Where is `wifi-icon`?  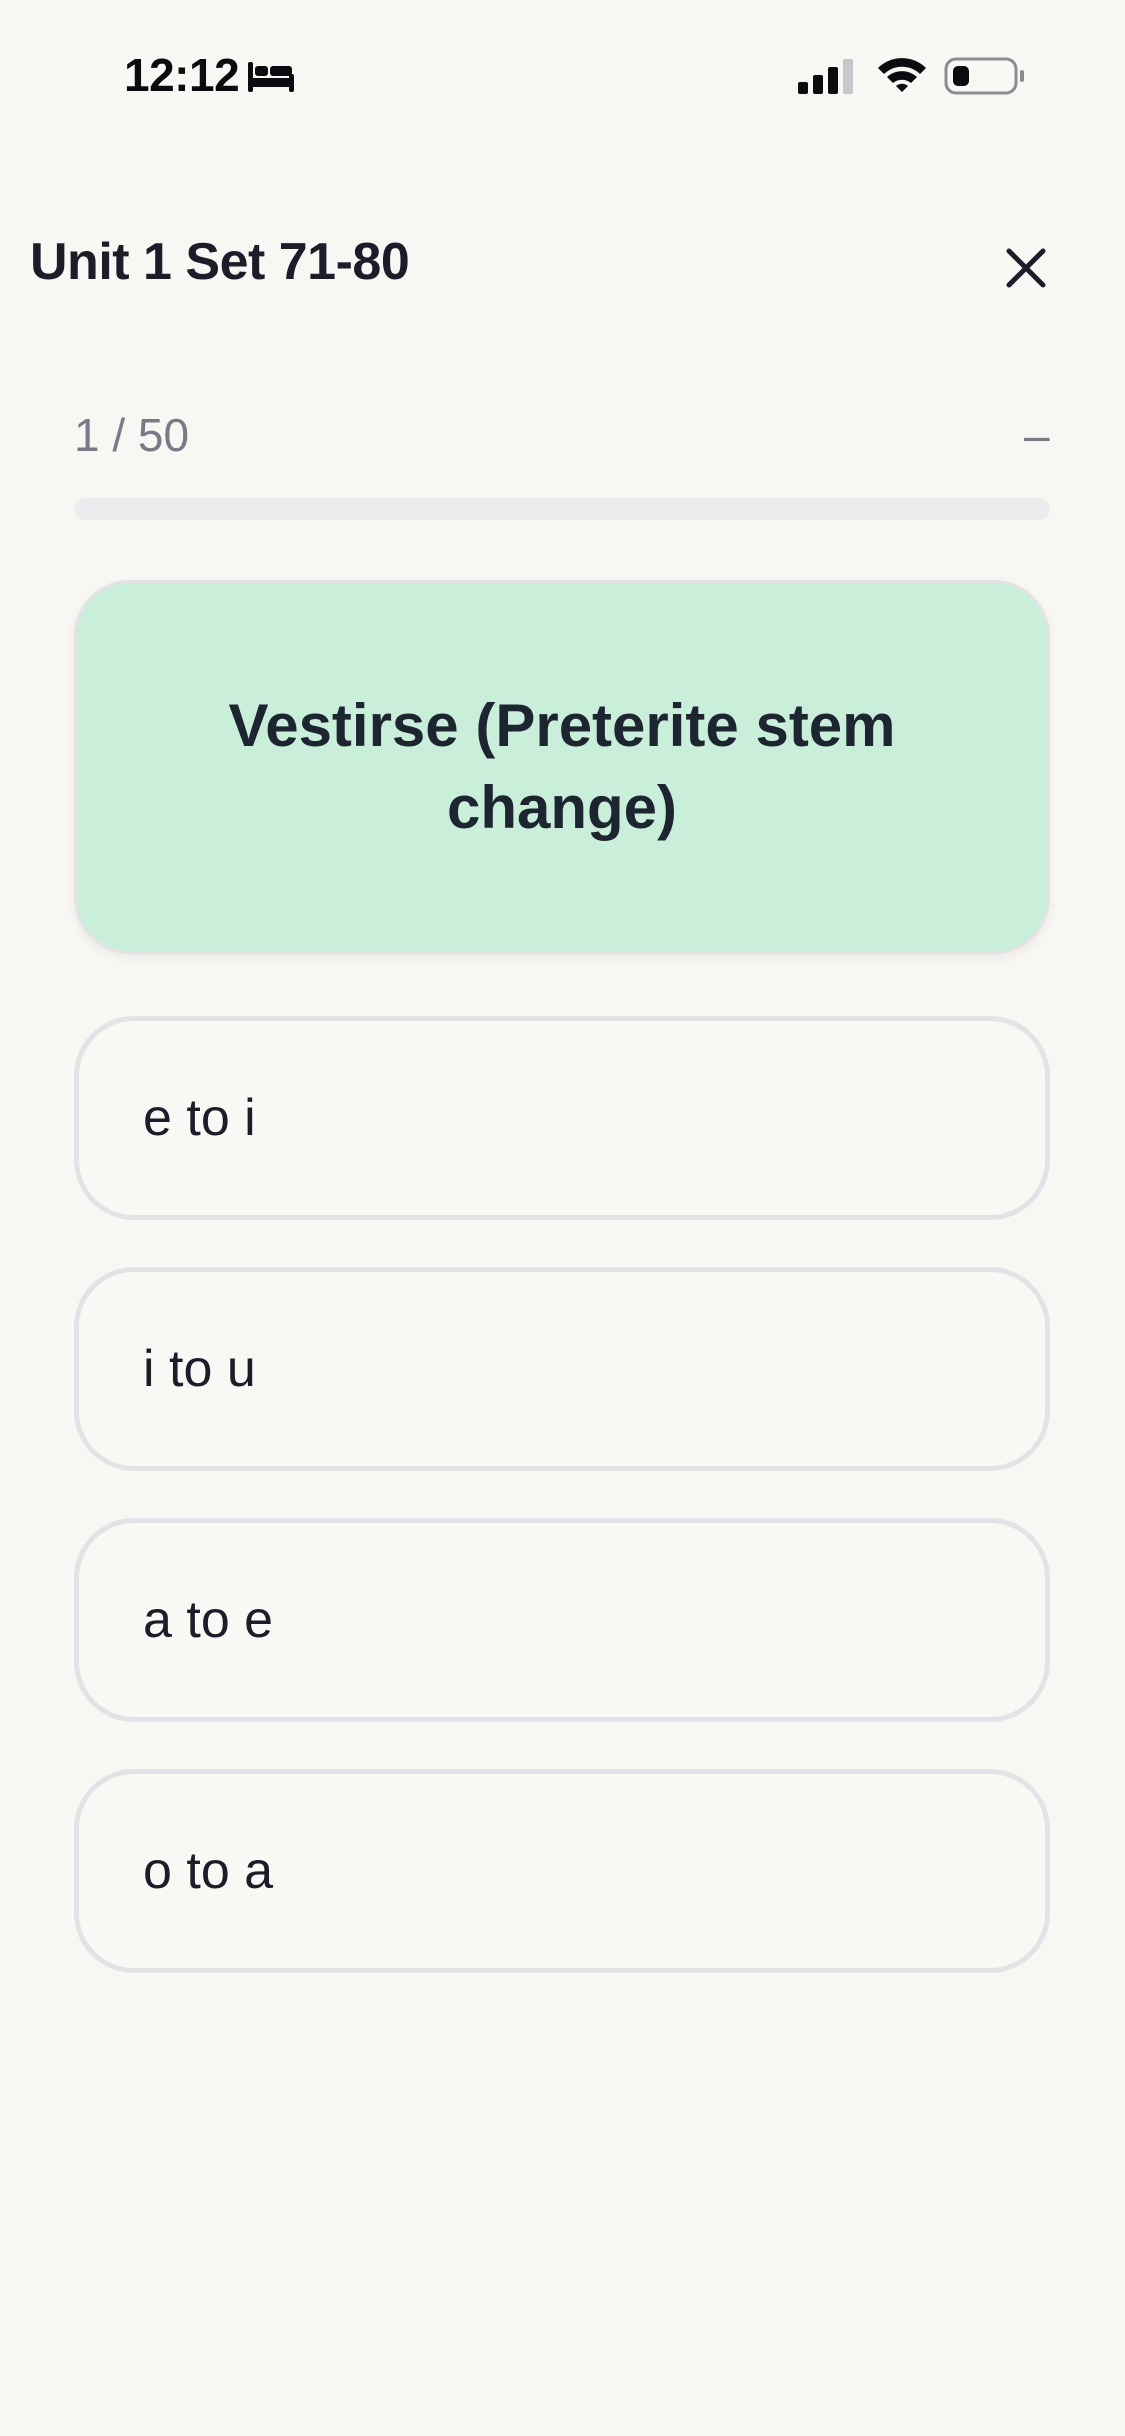 wifi-icon is located at coordinates (902, 75).